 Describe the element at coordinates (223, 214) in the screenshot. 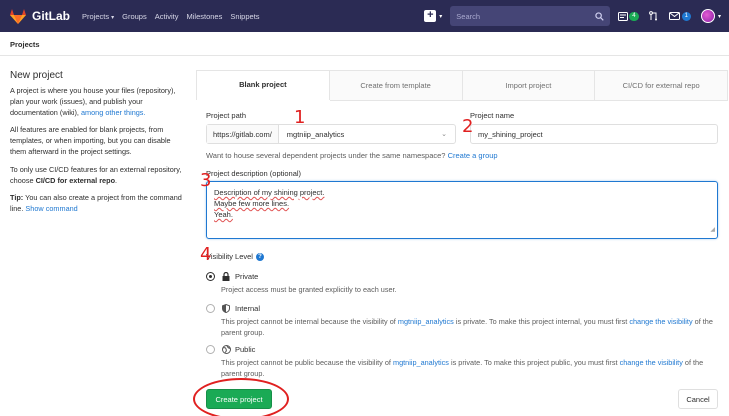

I see `description-line: Yeah.` at that location.